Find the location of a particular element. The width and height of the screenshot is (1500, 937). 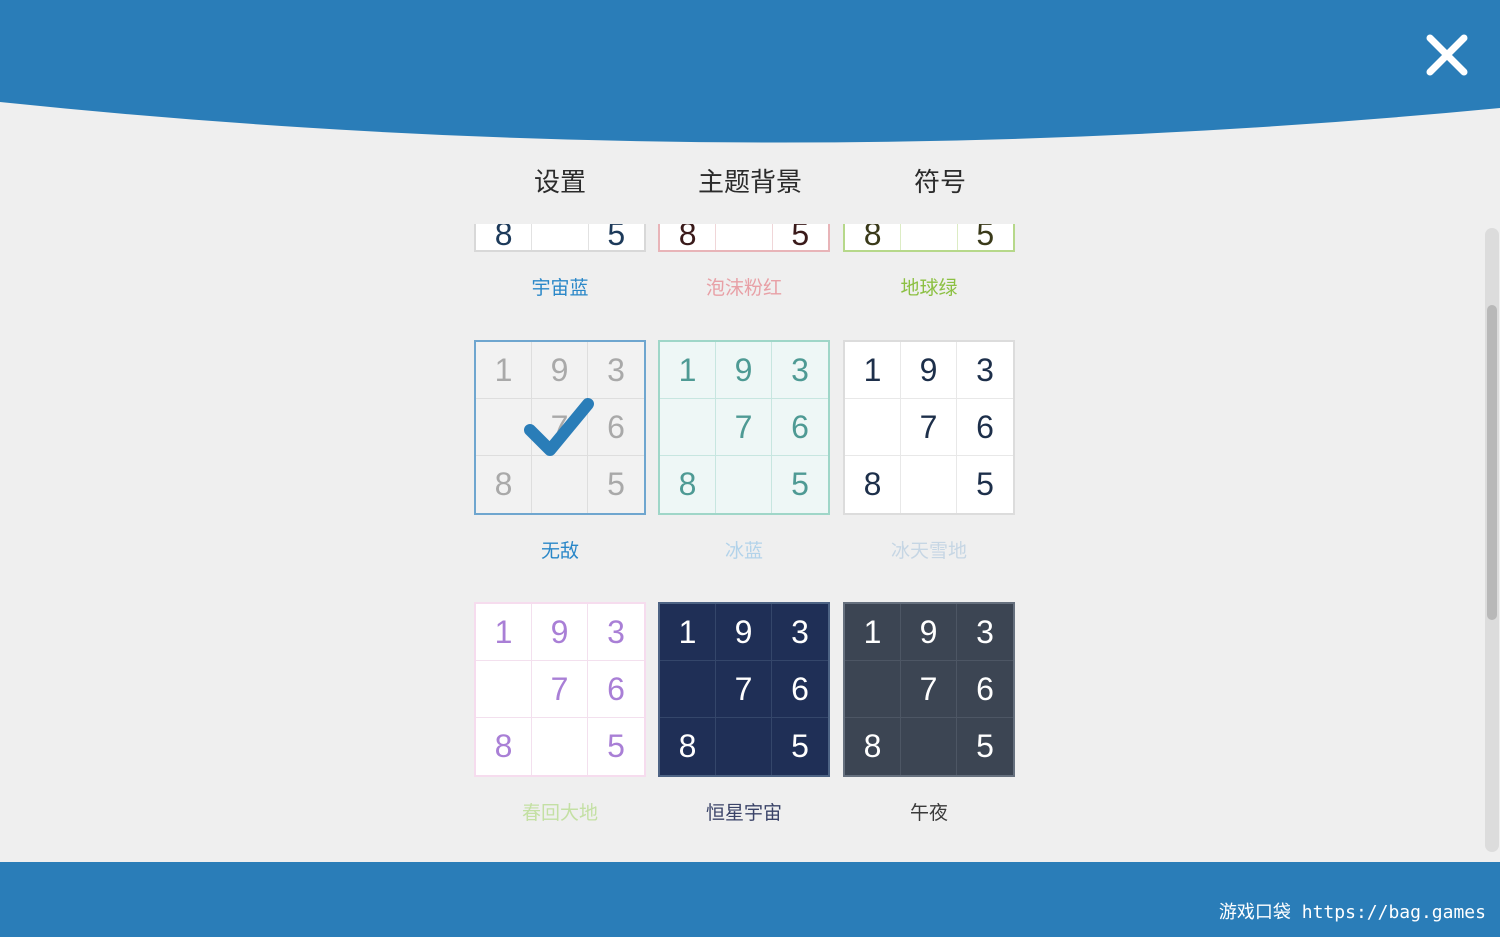

theme-label: 无敌 is located at coordinates (559, 551).